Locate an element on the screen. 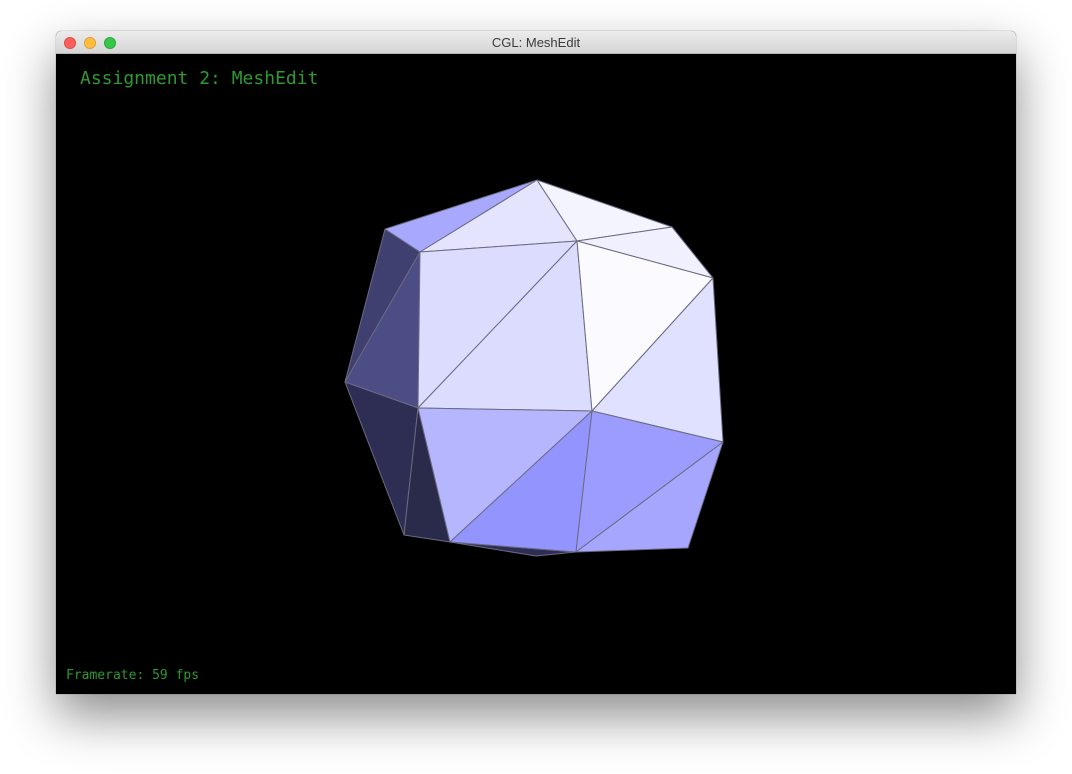 Image resolution: width=1072 pixels, height=774 pixels. framerate-readout: Framerate: 59 fps is located at coordinates (133, 675).